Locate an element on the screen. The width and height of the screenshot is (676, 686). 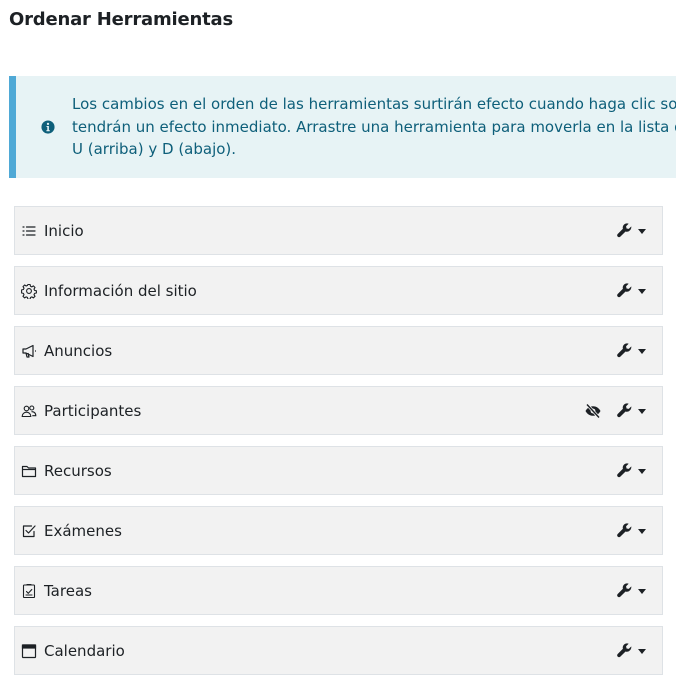
page-title: Ordenar Herramientas is located at coordinates (121, 19).